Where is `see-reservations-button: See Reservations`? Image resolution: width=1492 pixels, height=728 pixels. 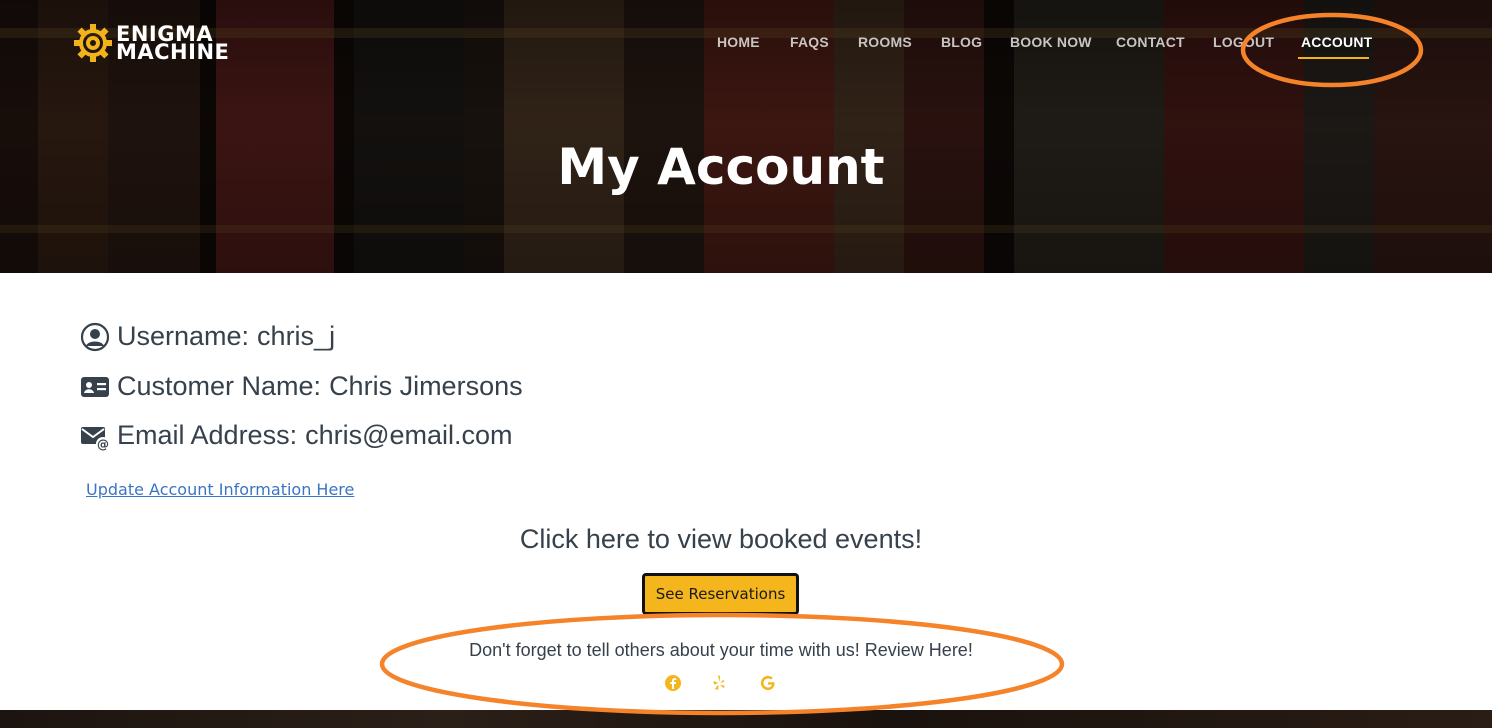 see-reservations-button: See Reservations is located at coordinates (720, 594).